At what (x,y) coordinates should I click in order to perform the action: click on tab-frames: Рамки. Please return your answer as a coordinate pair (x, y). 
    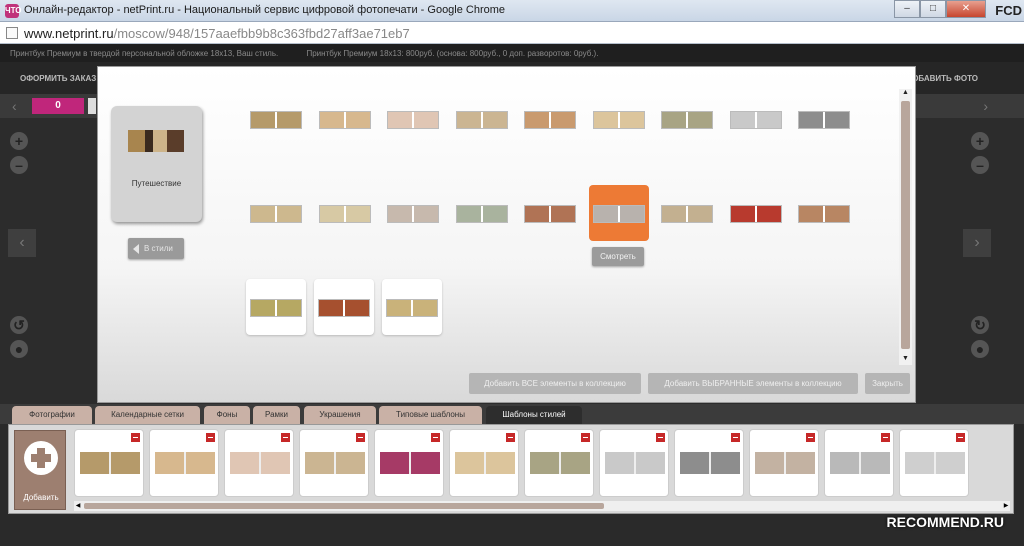
    Looking at the image, I should click on (276, 415).